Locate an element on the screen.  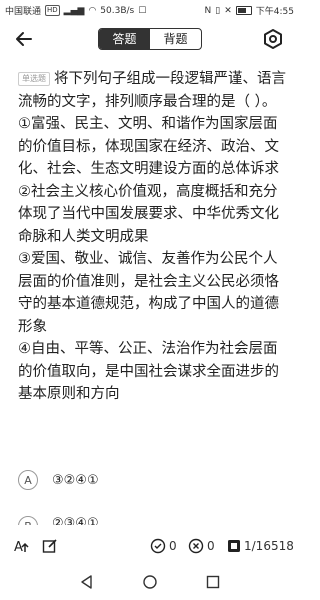
notification-icon: ☐ is located at coordinates (142, 10).